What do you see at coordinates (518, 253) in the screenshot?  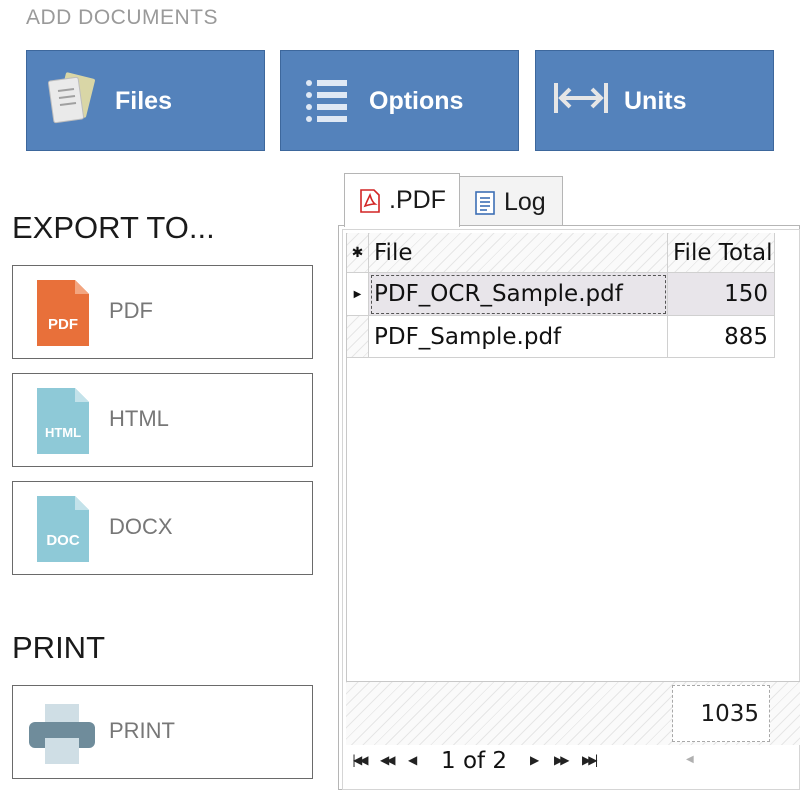 I see `column-header-file: File` at bounding box center [518, 253].